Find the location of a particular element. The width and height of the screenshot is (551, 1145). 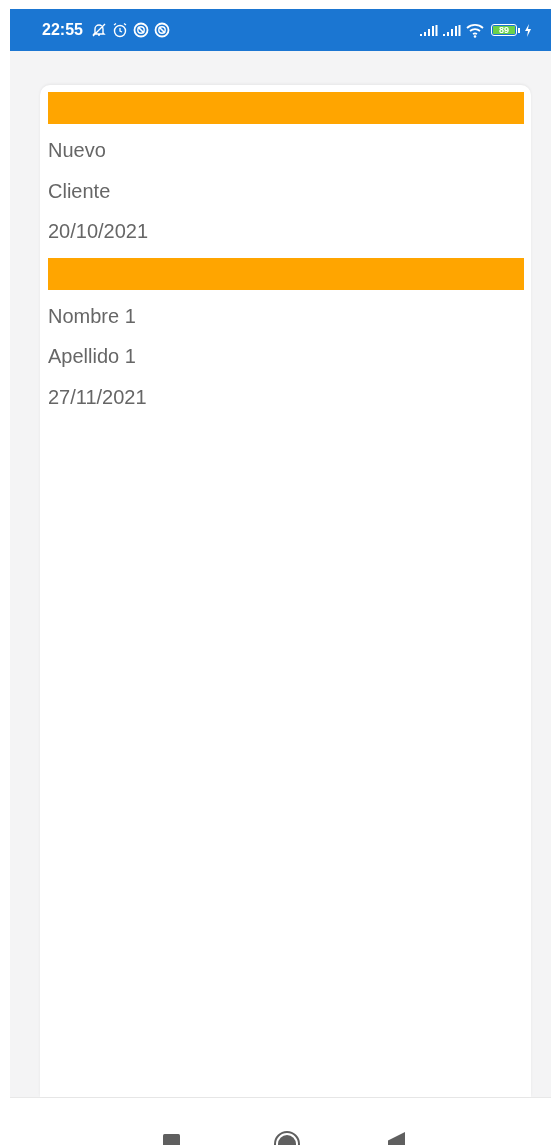

charging-icon is located at coordinates (528, 30).